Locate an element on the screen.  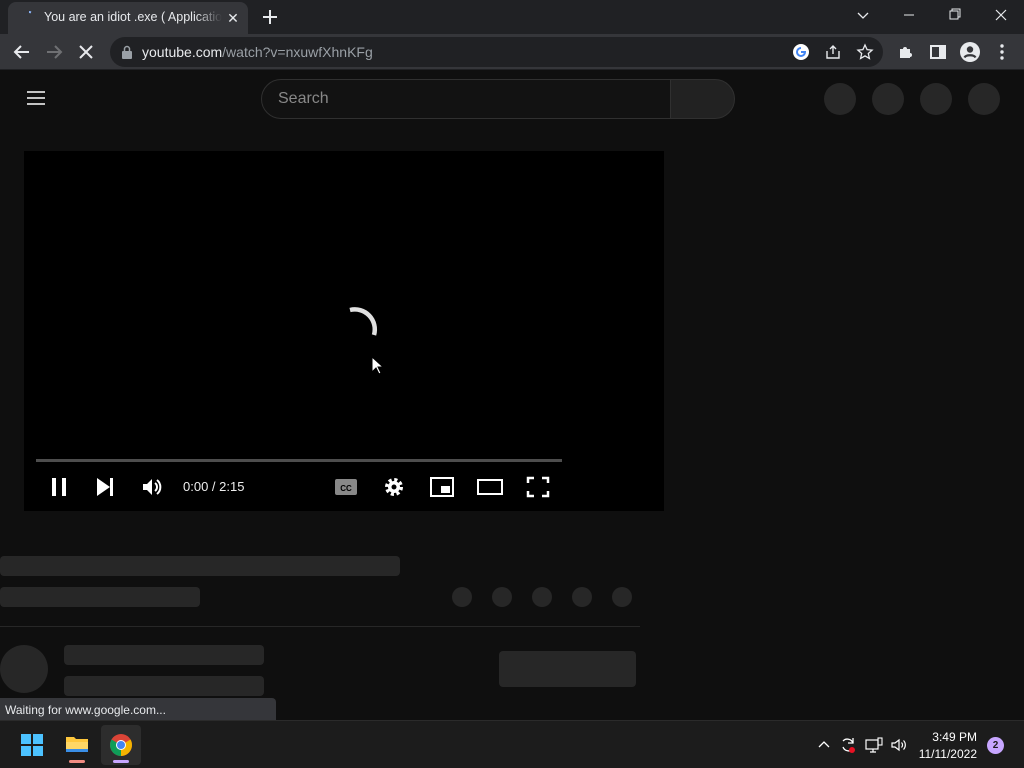
subscribe-placeholder is located at coordinates (567, 669).